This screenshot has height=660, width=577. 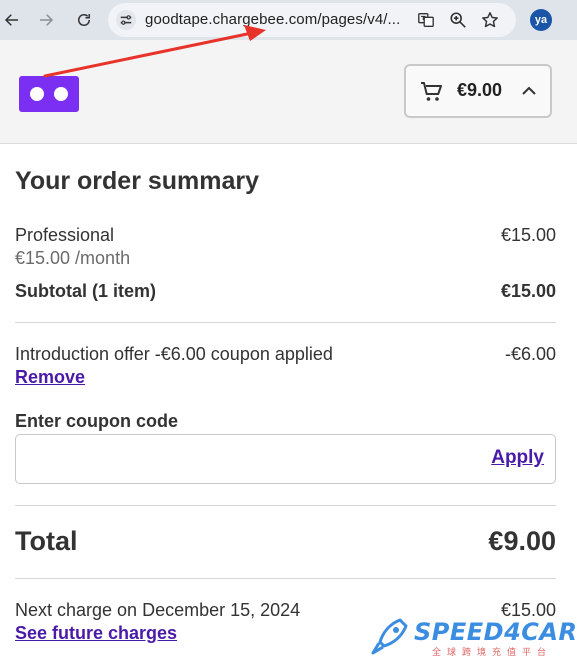 I want to click on total-label: Total, so click(x=46, y=541).